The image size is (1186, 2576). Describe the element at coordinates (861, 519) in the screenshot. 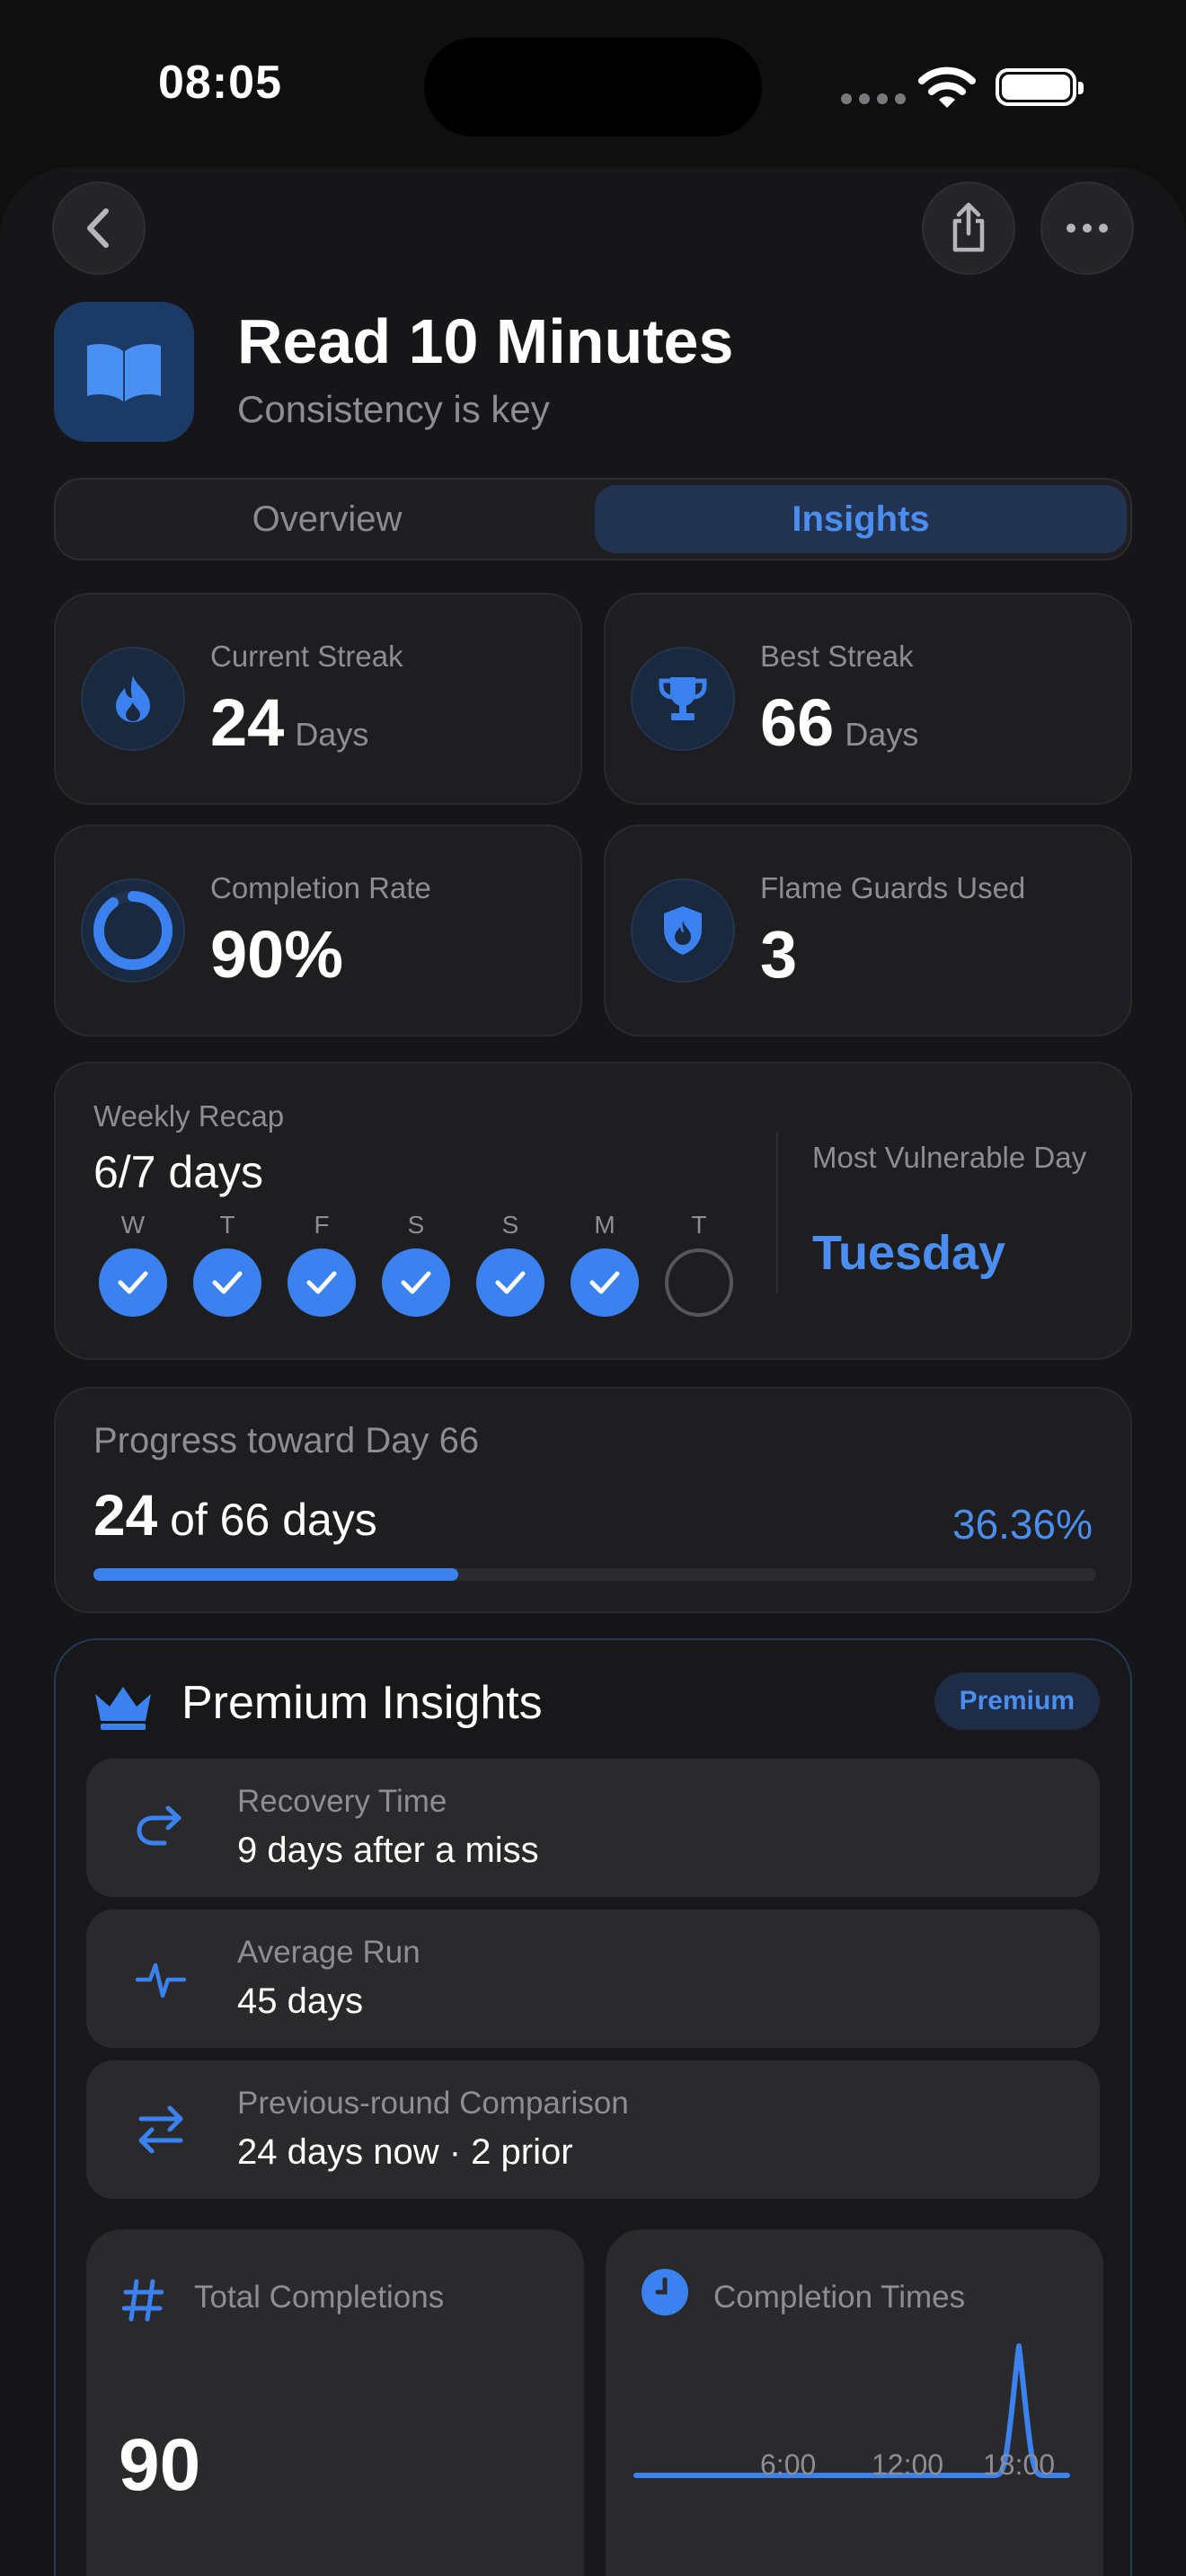

I see `tab-insights: Insights` at that location.